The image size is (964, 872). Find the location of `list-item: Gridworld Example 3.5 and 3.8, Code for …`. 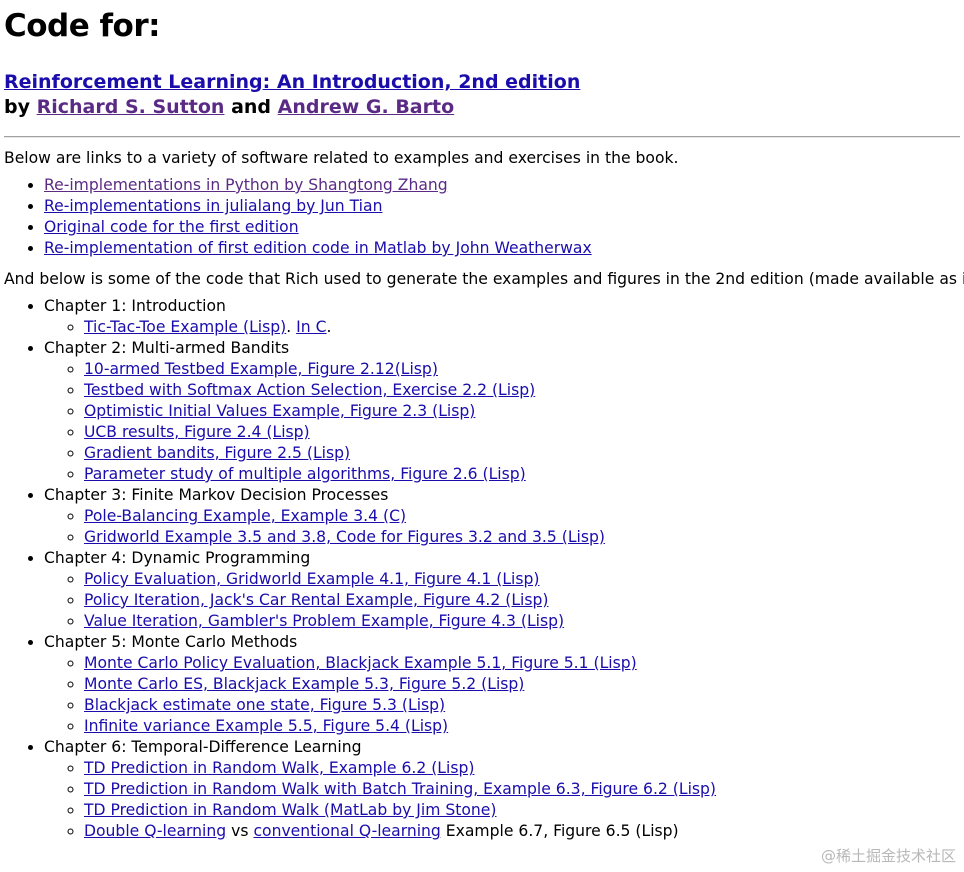

list-item: Gridworld Example 3.5 and 3.8, Code for … is located at coordinates (522, 537).